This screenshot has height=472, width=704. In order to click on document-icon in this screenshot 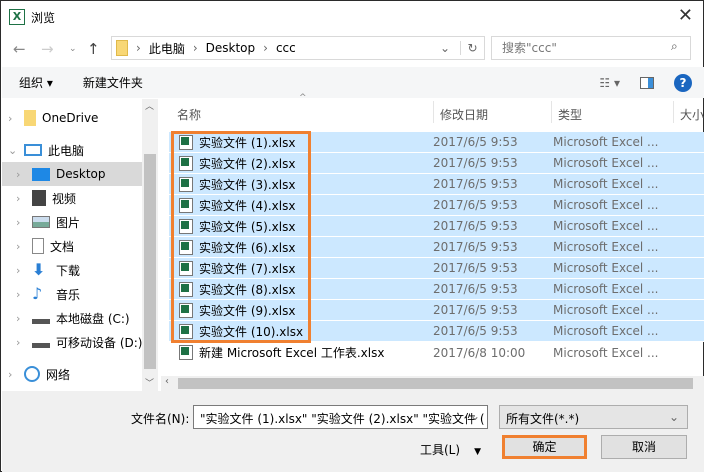, I will do `click(38, 246)`.